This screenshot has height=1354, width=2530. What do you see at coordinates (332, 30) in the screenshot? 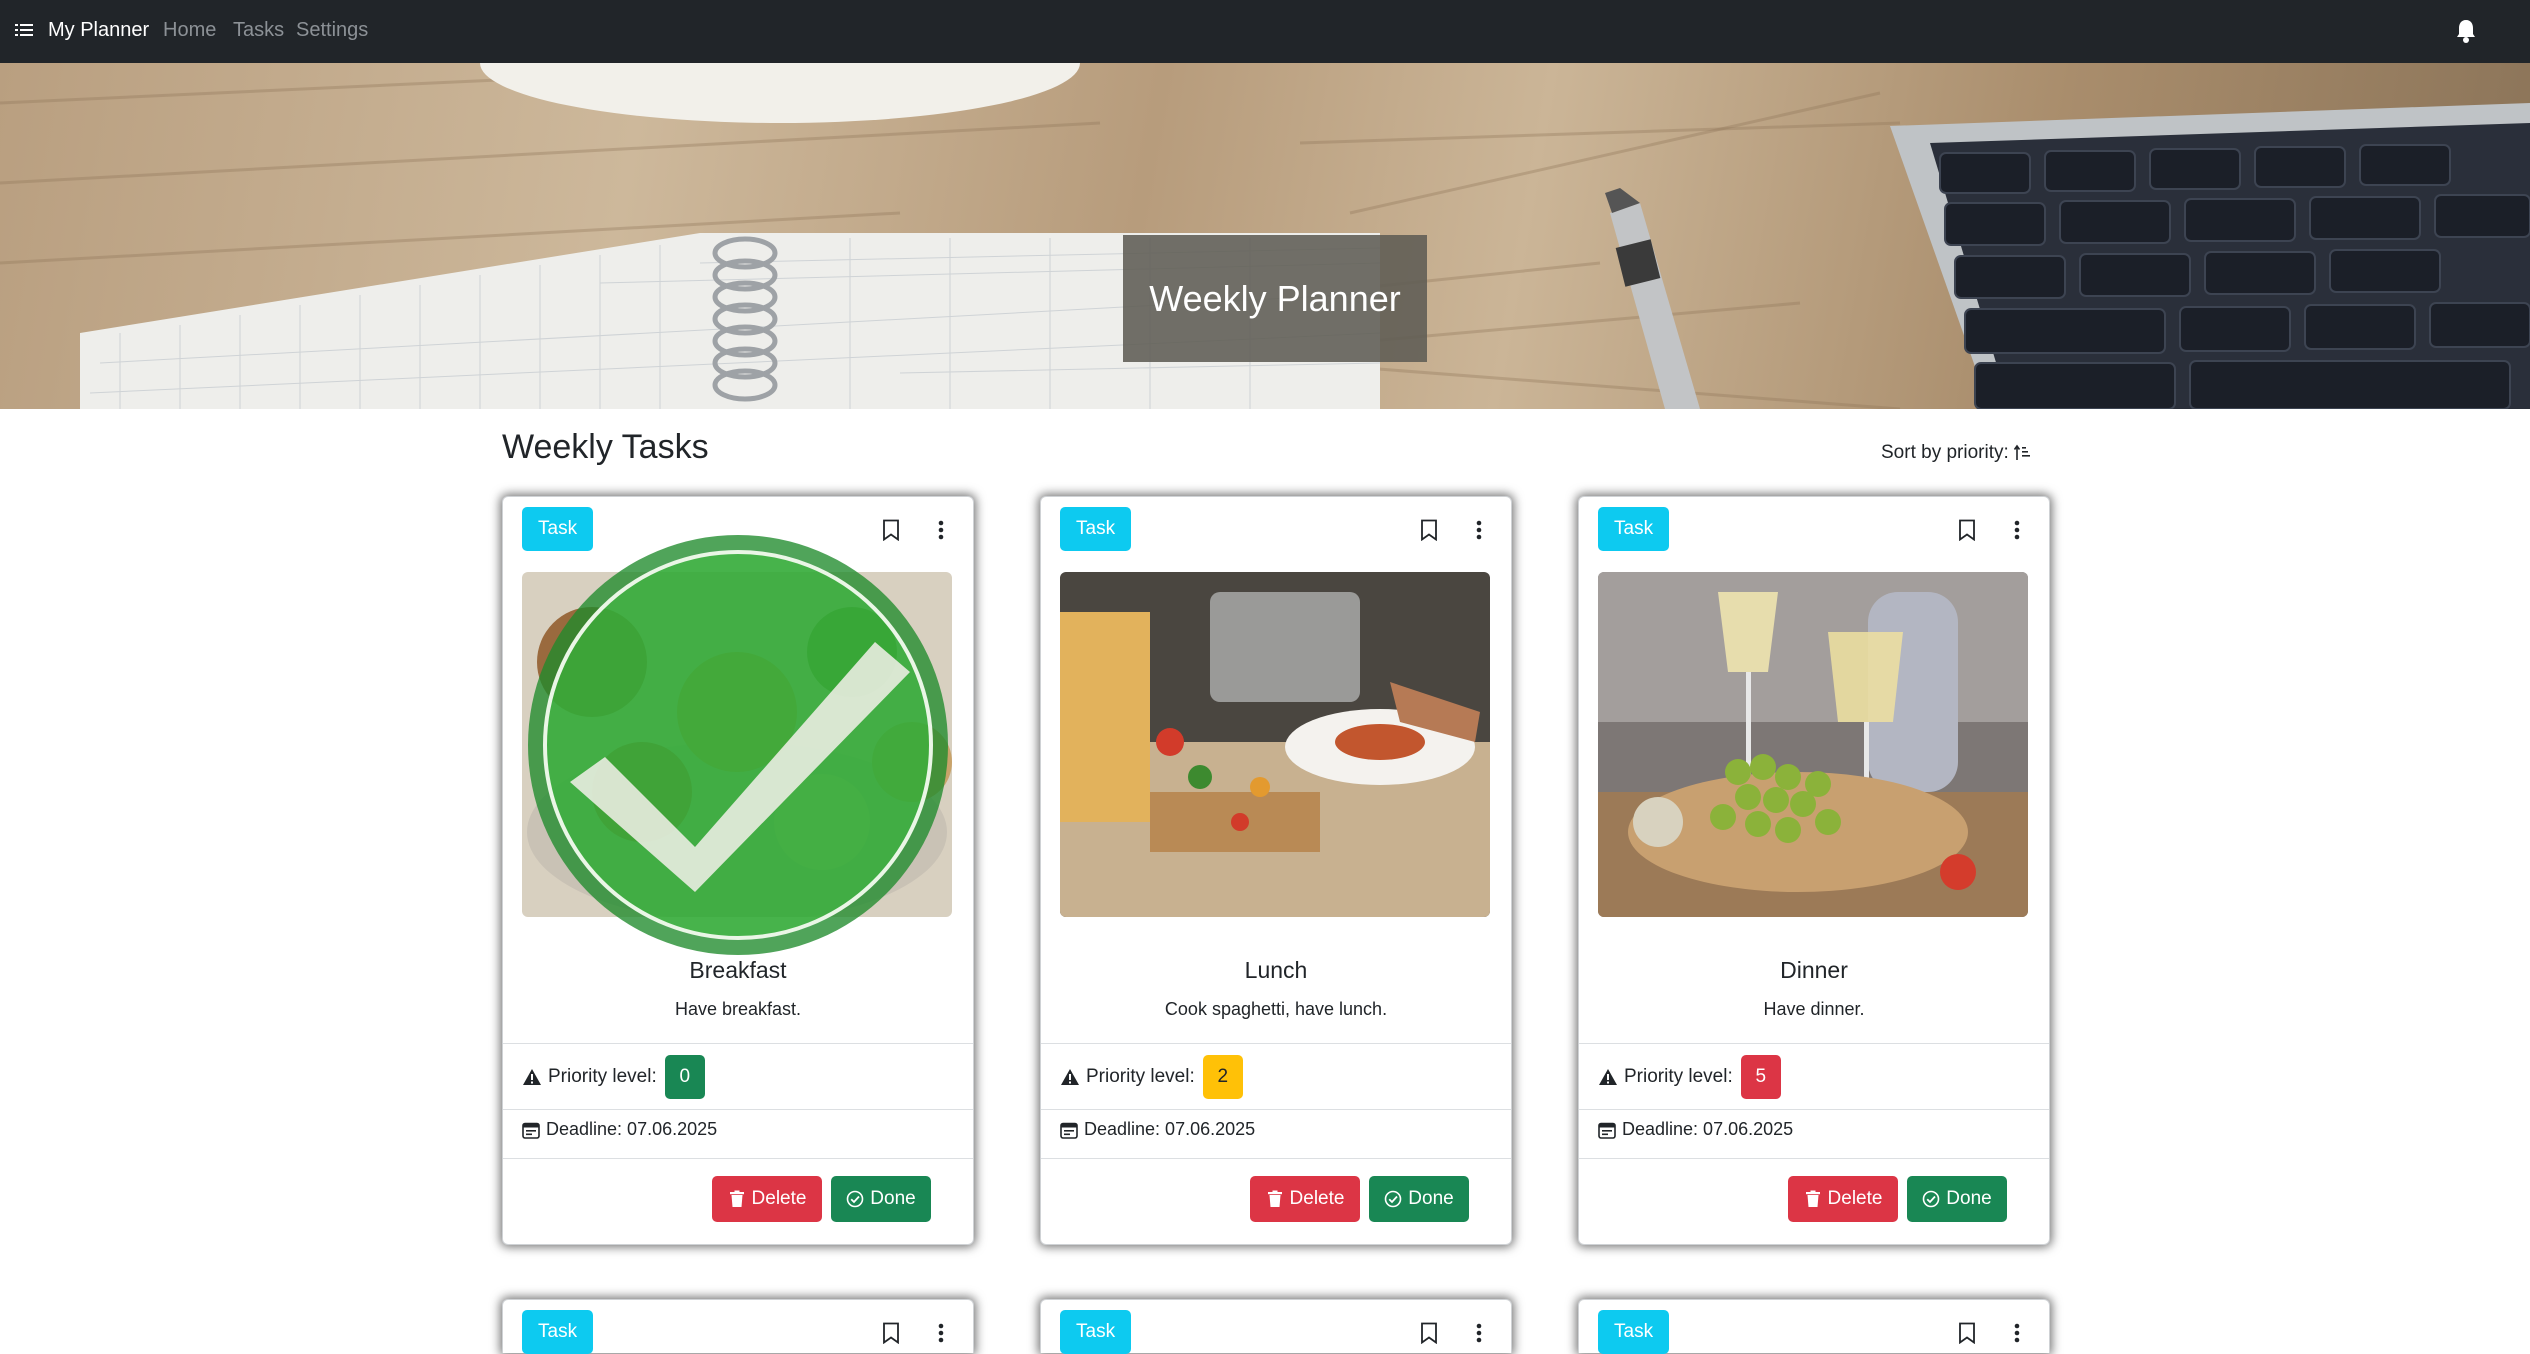
I see `nav-link-settings: Settings` at bounding box center [332, 30].